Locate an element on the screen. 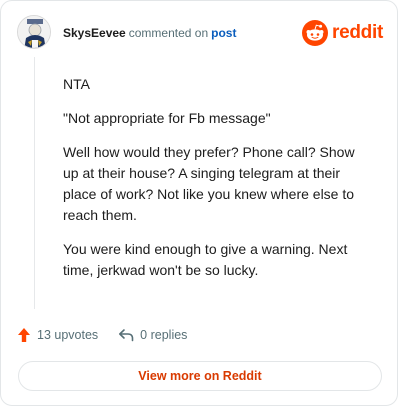  comment-meta: SkysEevee commented on post is located at coordinates (149, 33).